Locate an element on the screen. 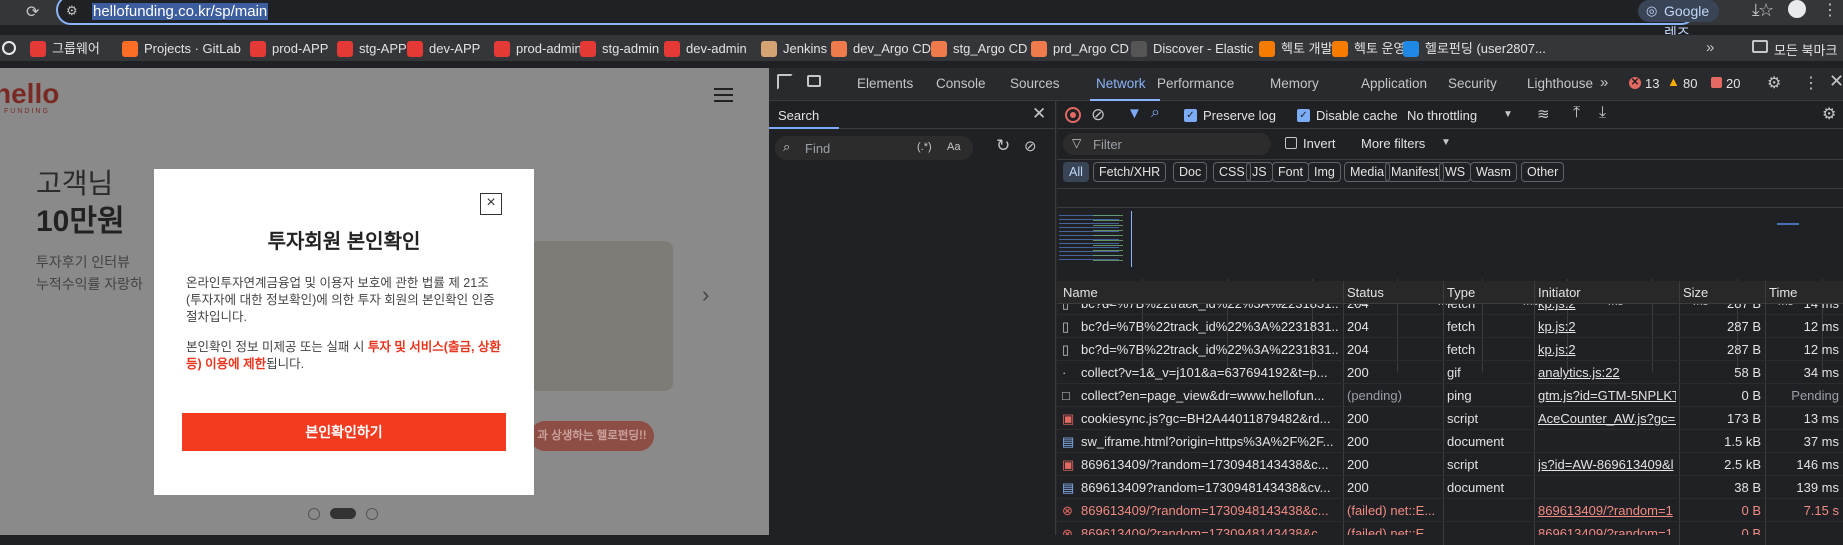  devtools-menu-icon: ⋮ is located at coordinates (1811, 83).